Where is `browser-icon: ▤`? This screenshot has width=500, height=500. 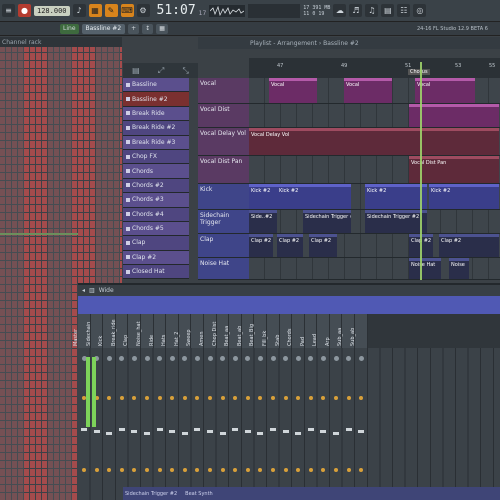 browser-icon: ▤ is located at coordinates (388, 10).